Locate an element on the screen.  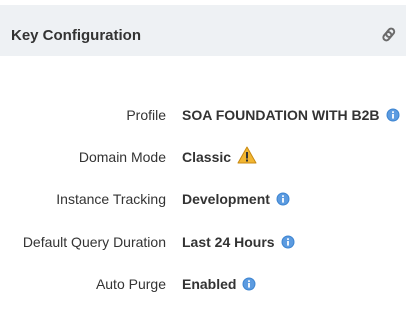
default-query-duration-value-group: Last 24 Hours is located at coordinates (238, 242).